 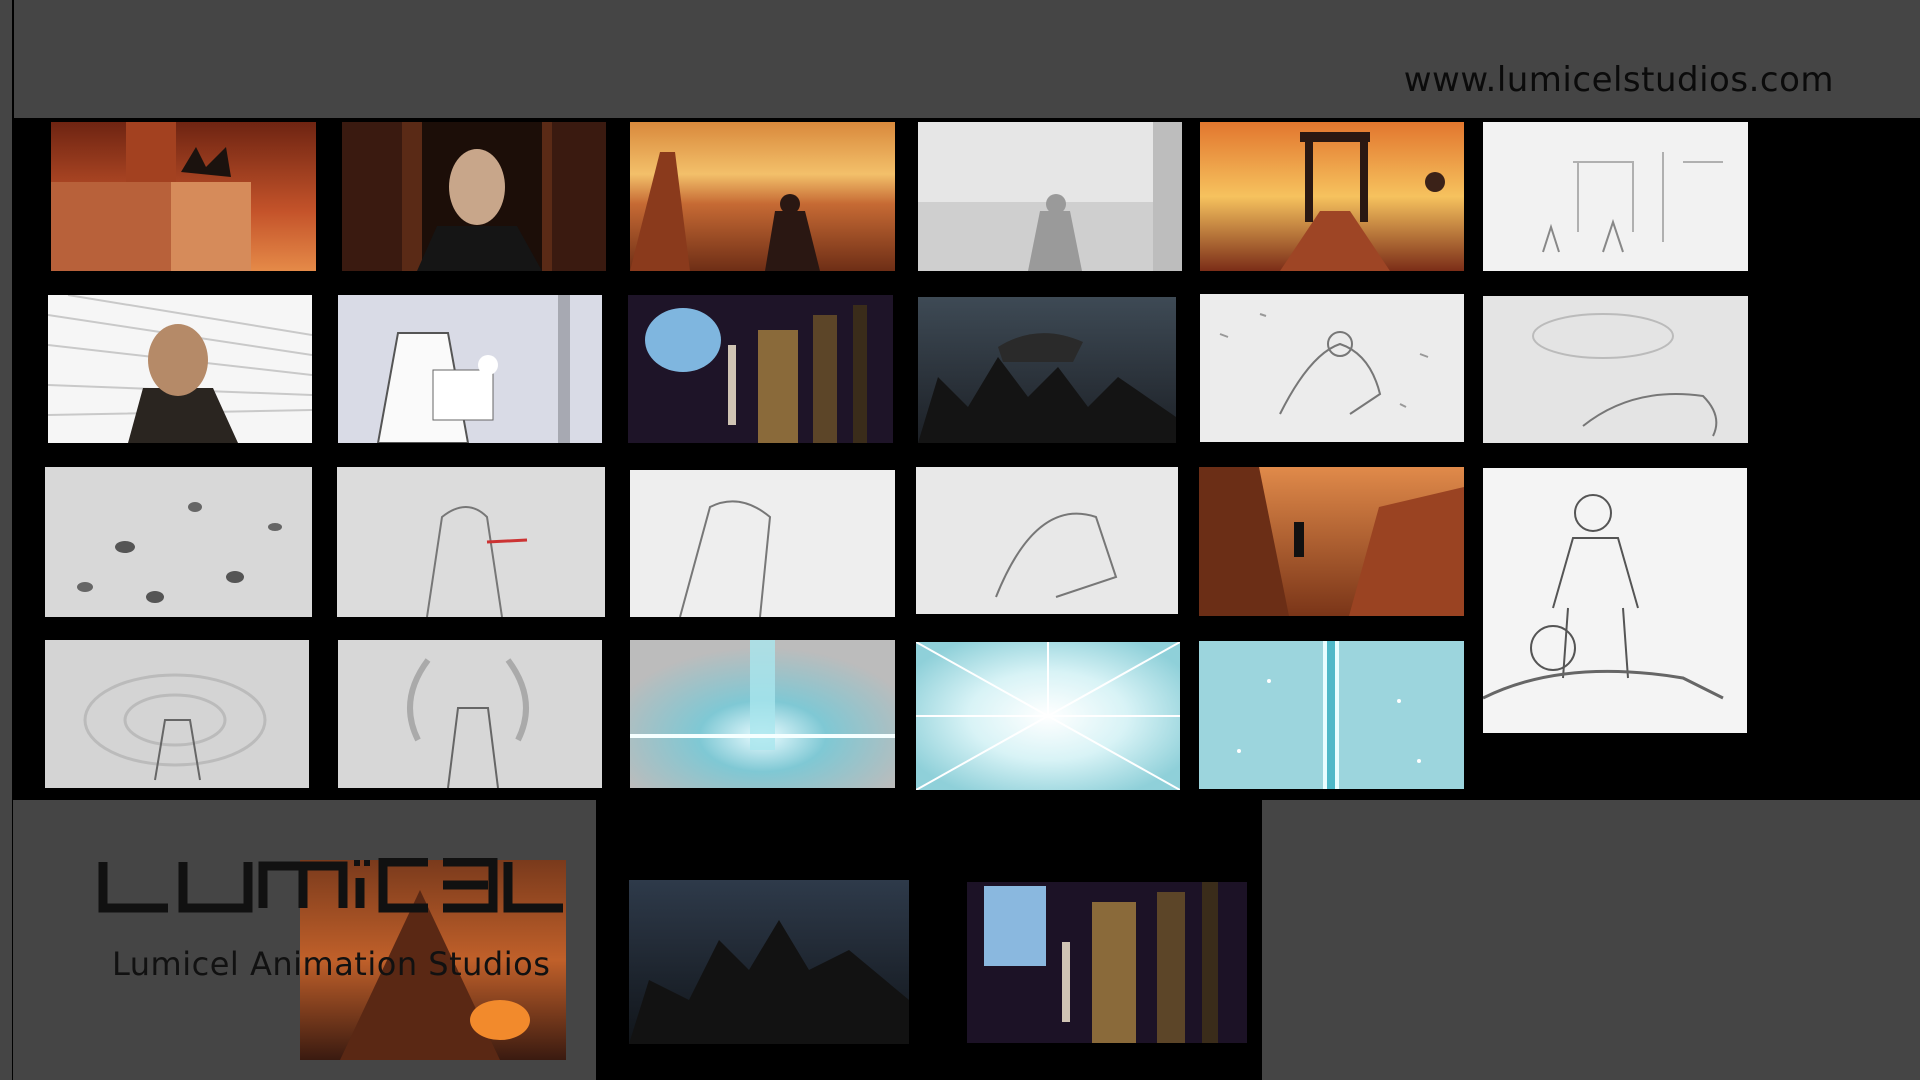 I want to click on empty-panel, so click(x=1591, y=940).